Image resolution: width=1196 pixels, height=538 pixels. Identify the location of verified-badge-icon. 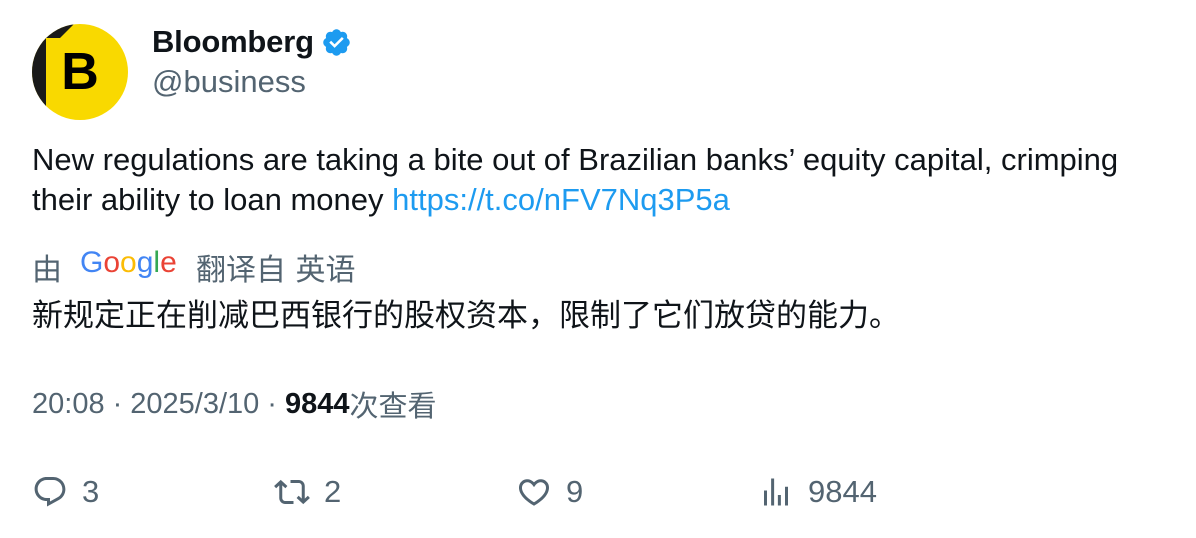
(336, 42).